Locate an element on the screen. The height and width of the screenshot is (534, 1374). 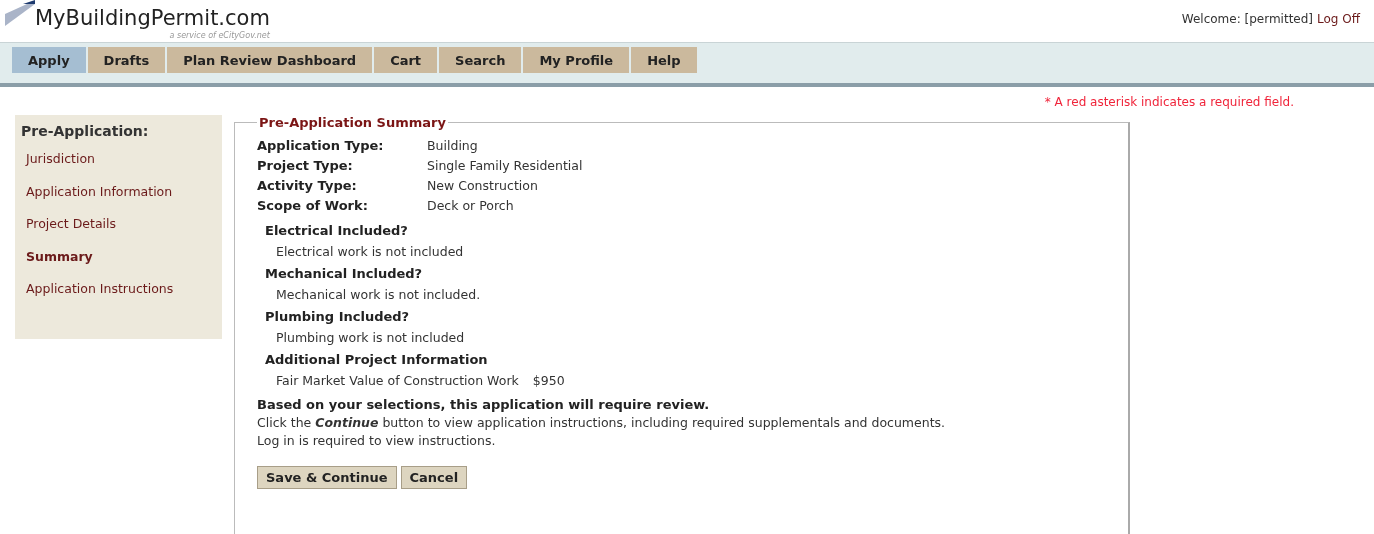
sidebar-title: Pre-Application: is located at coordinates (85, 132).